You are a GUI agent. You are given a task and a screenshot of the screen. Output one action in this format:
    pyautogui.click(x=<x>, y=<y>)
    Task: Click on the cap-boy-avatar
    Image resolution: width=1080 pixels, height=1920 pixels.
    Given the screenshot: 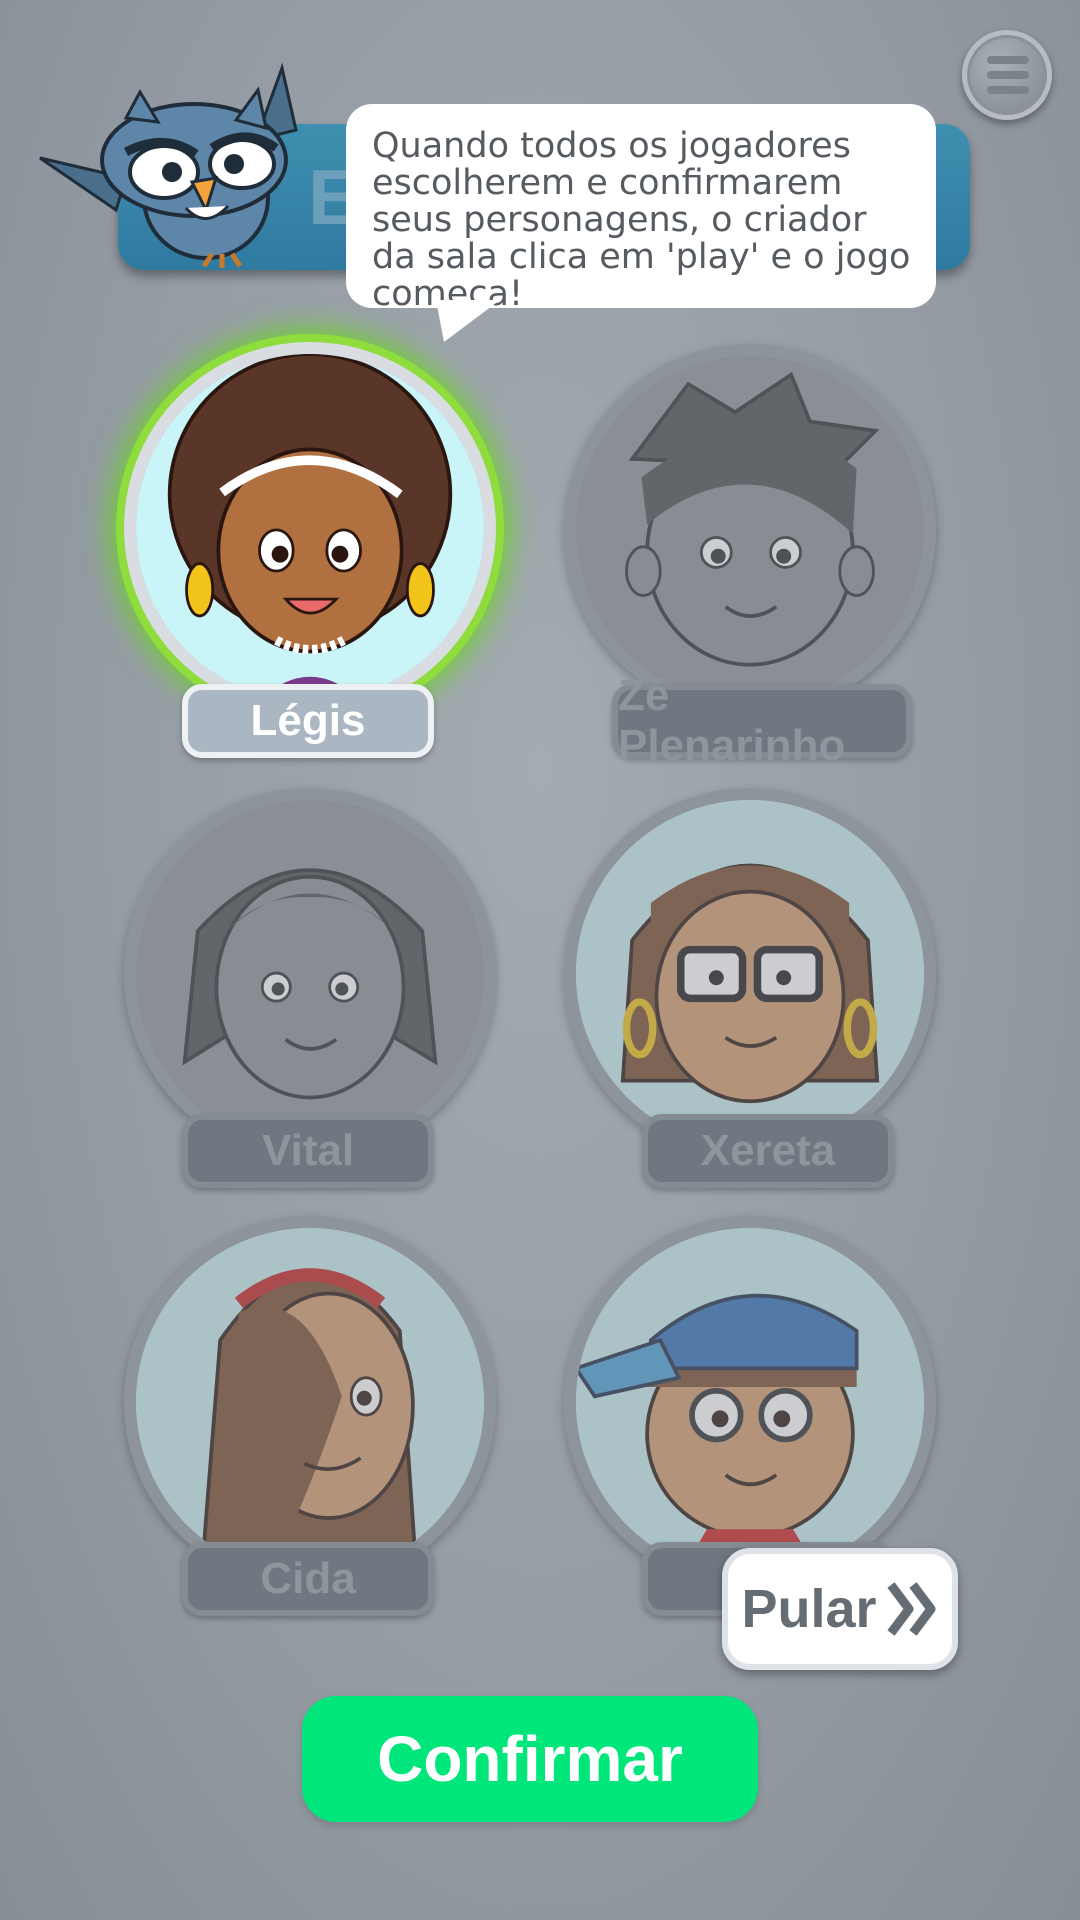 What is the action you would take?
    pyautogui.click(x=750, y=1402)
    